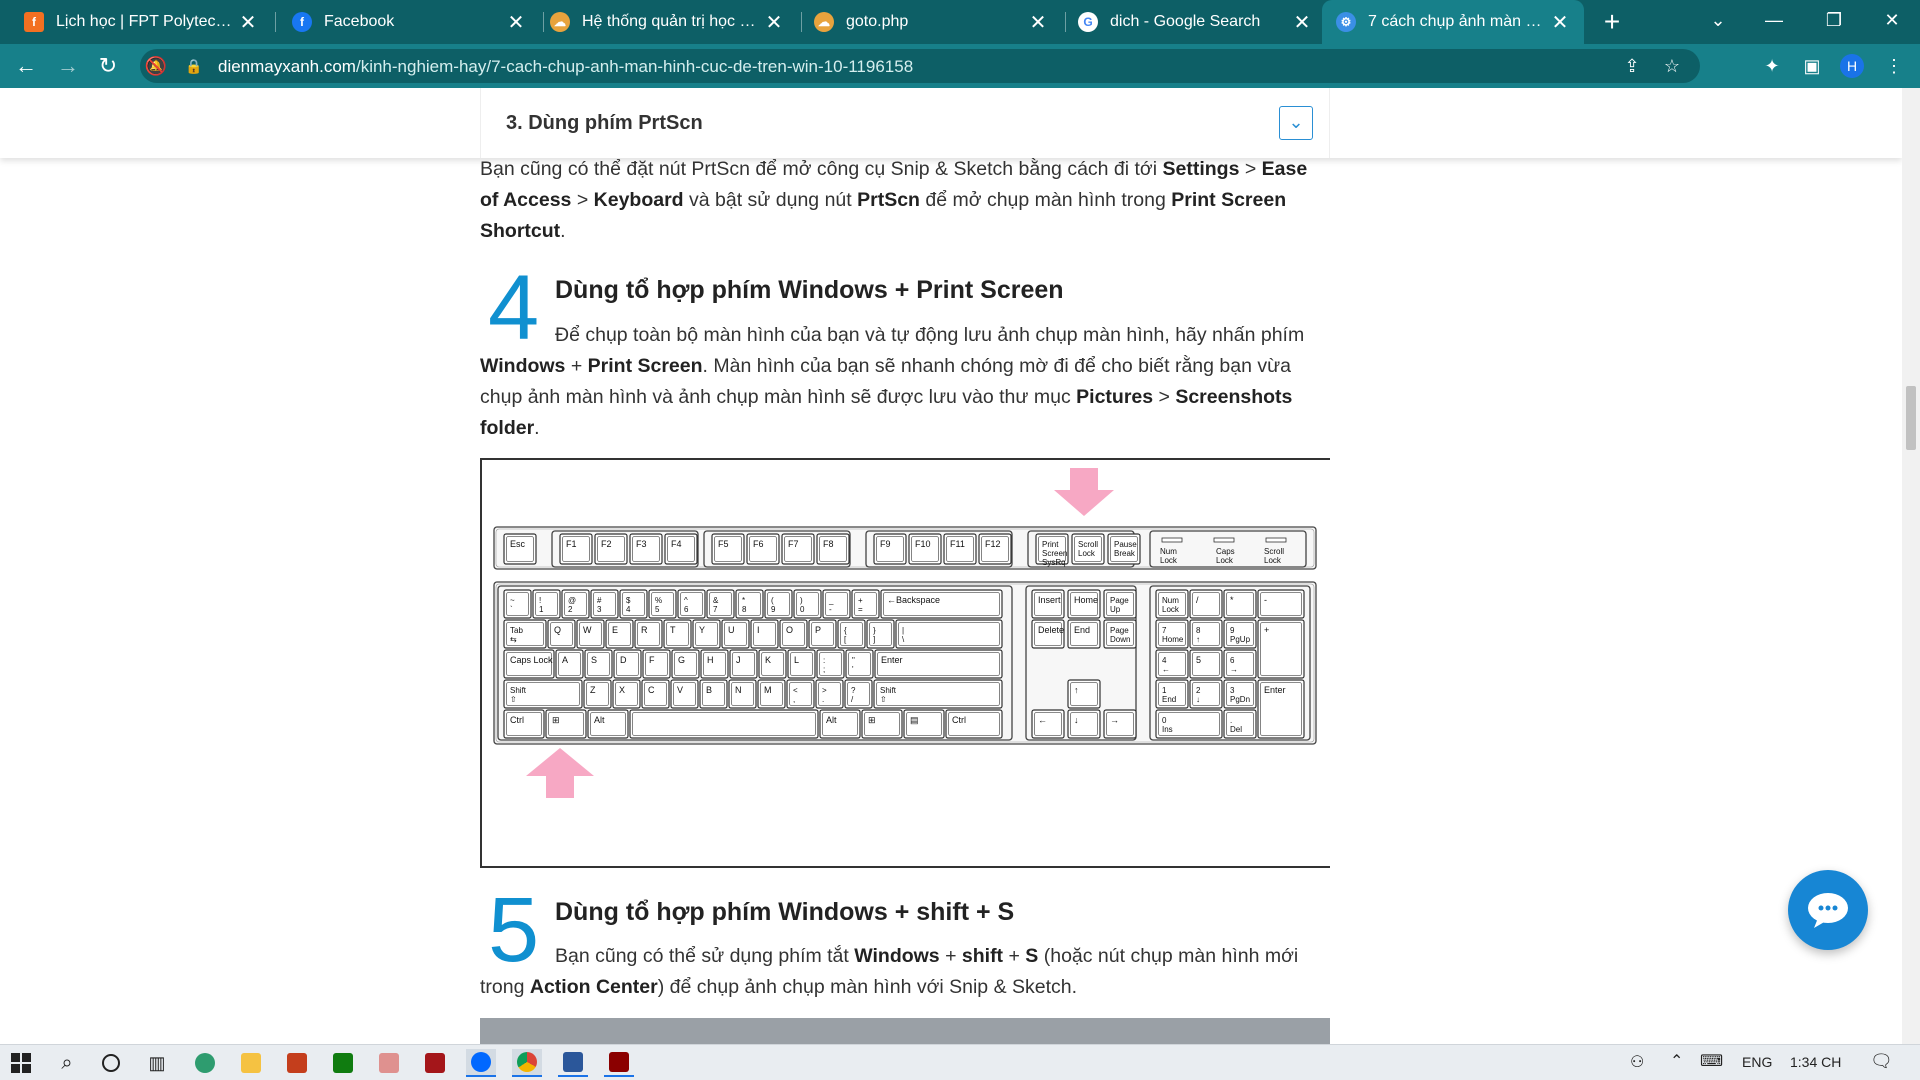  Describe the element at coordinates (21, 1063) in the screenshot. I see `start-windows-icon` at that location.